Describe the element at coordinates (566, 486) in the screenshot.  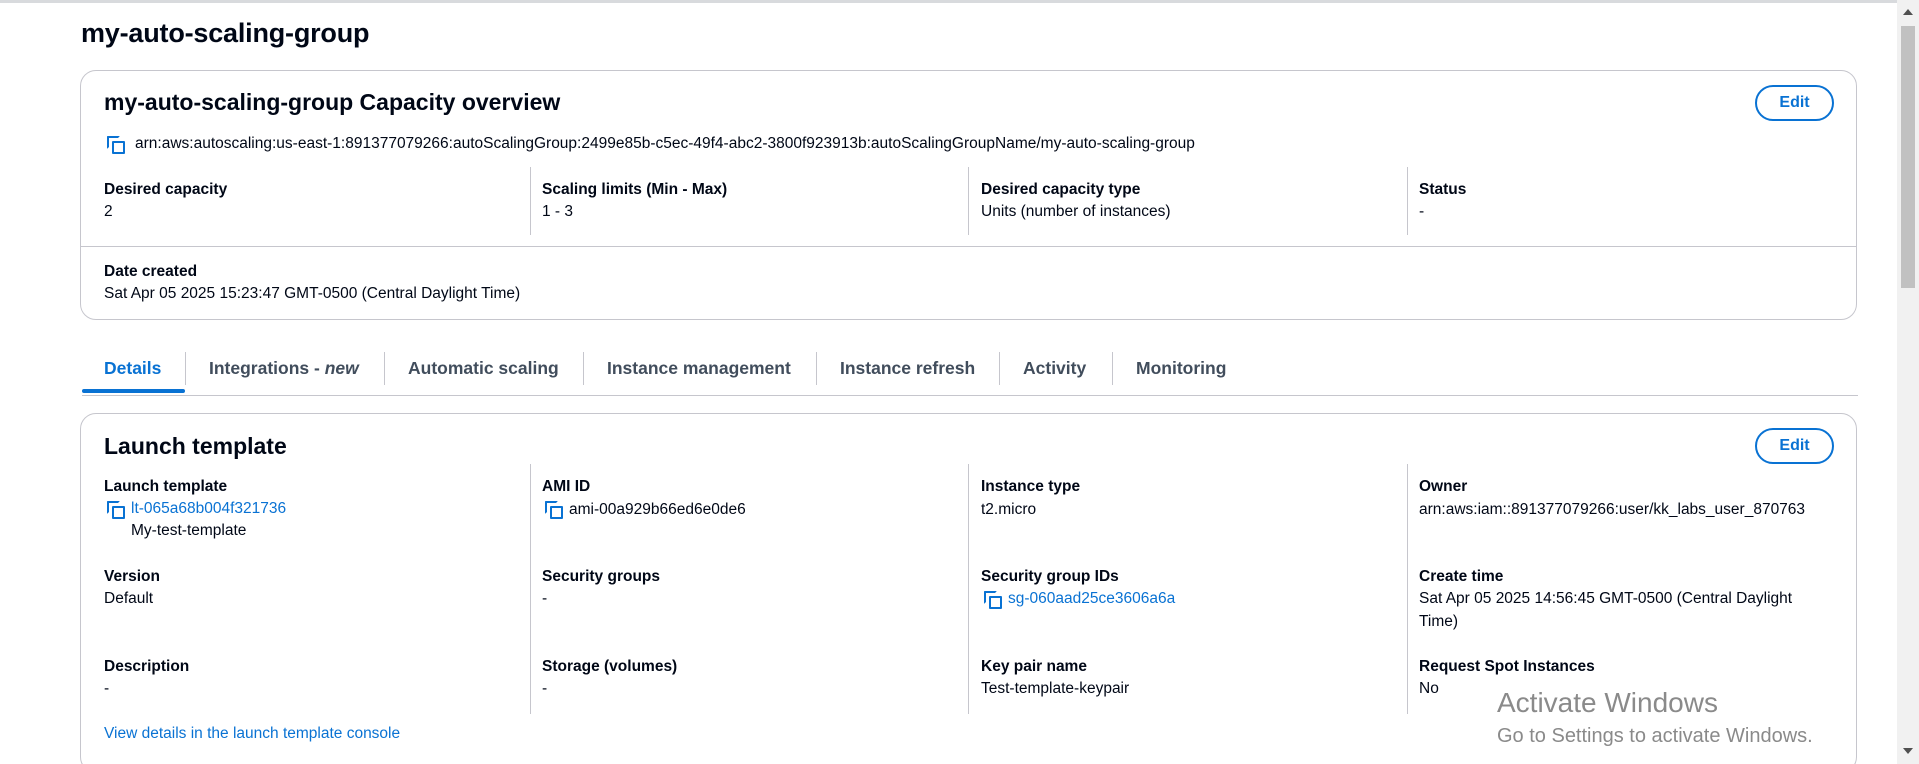
I see `ami-id-label: AMI ID` at that location.